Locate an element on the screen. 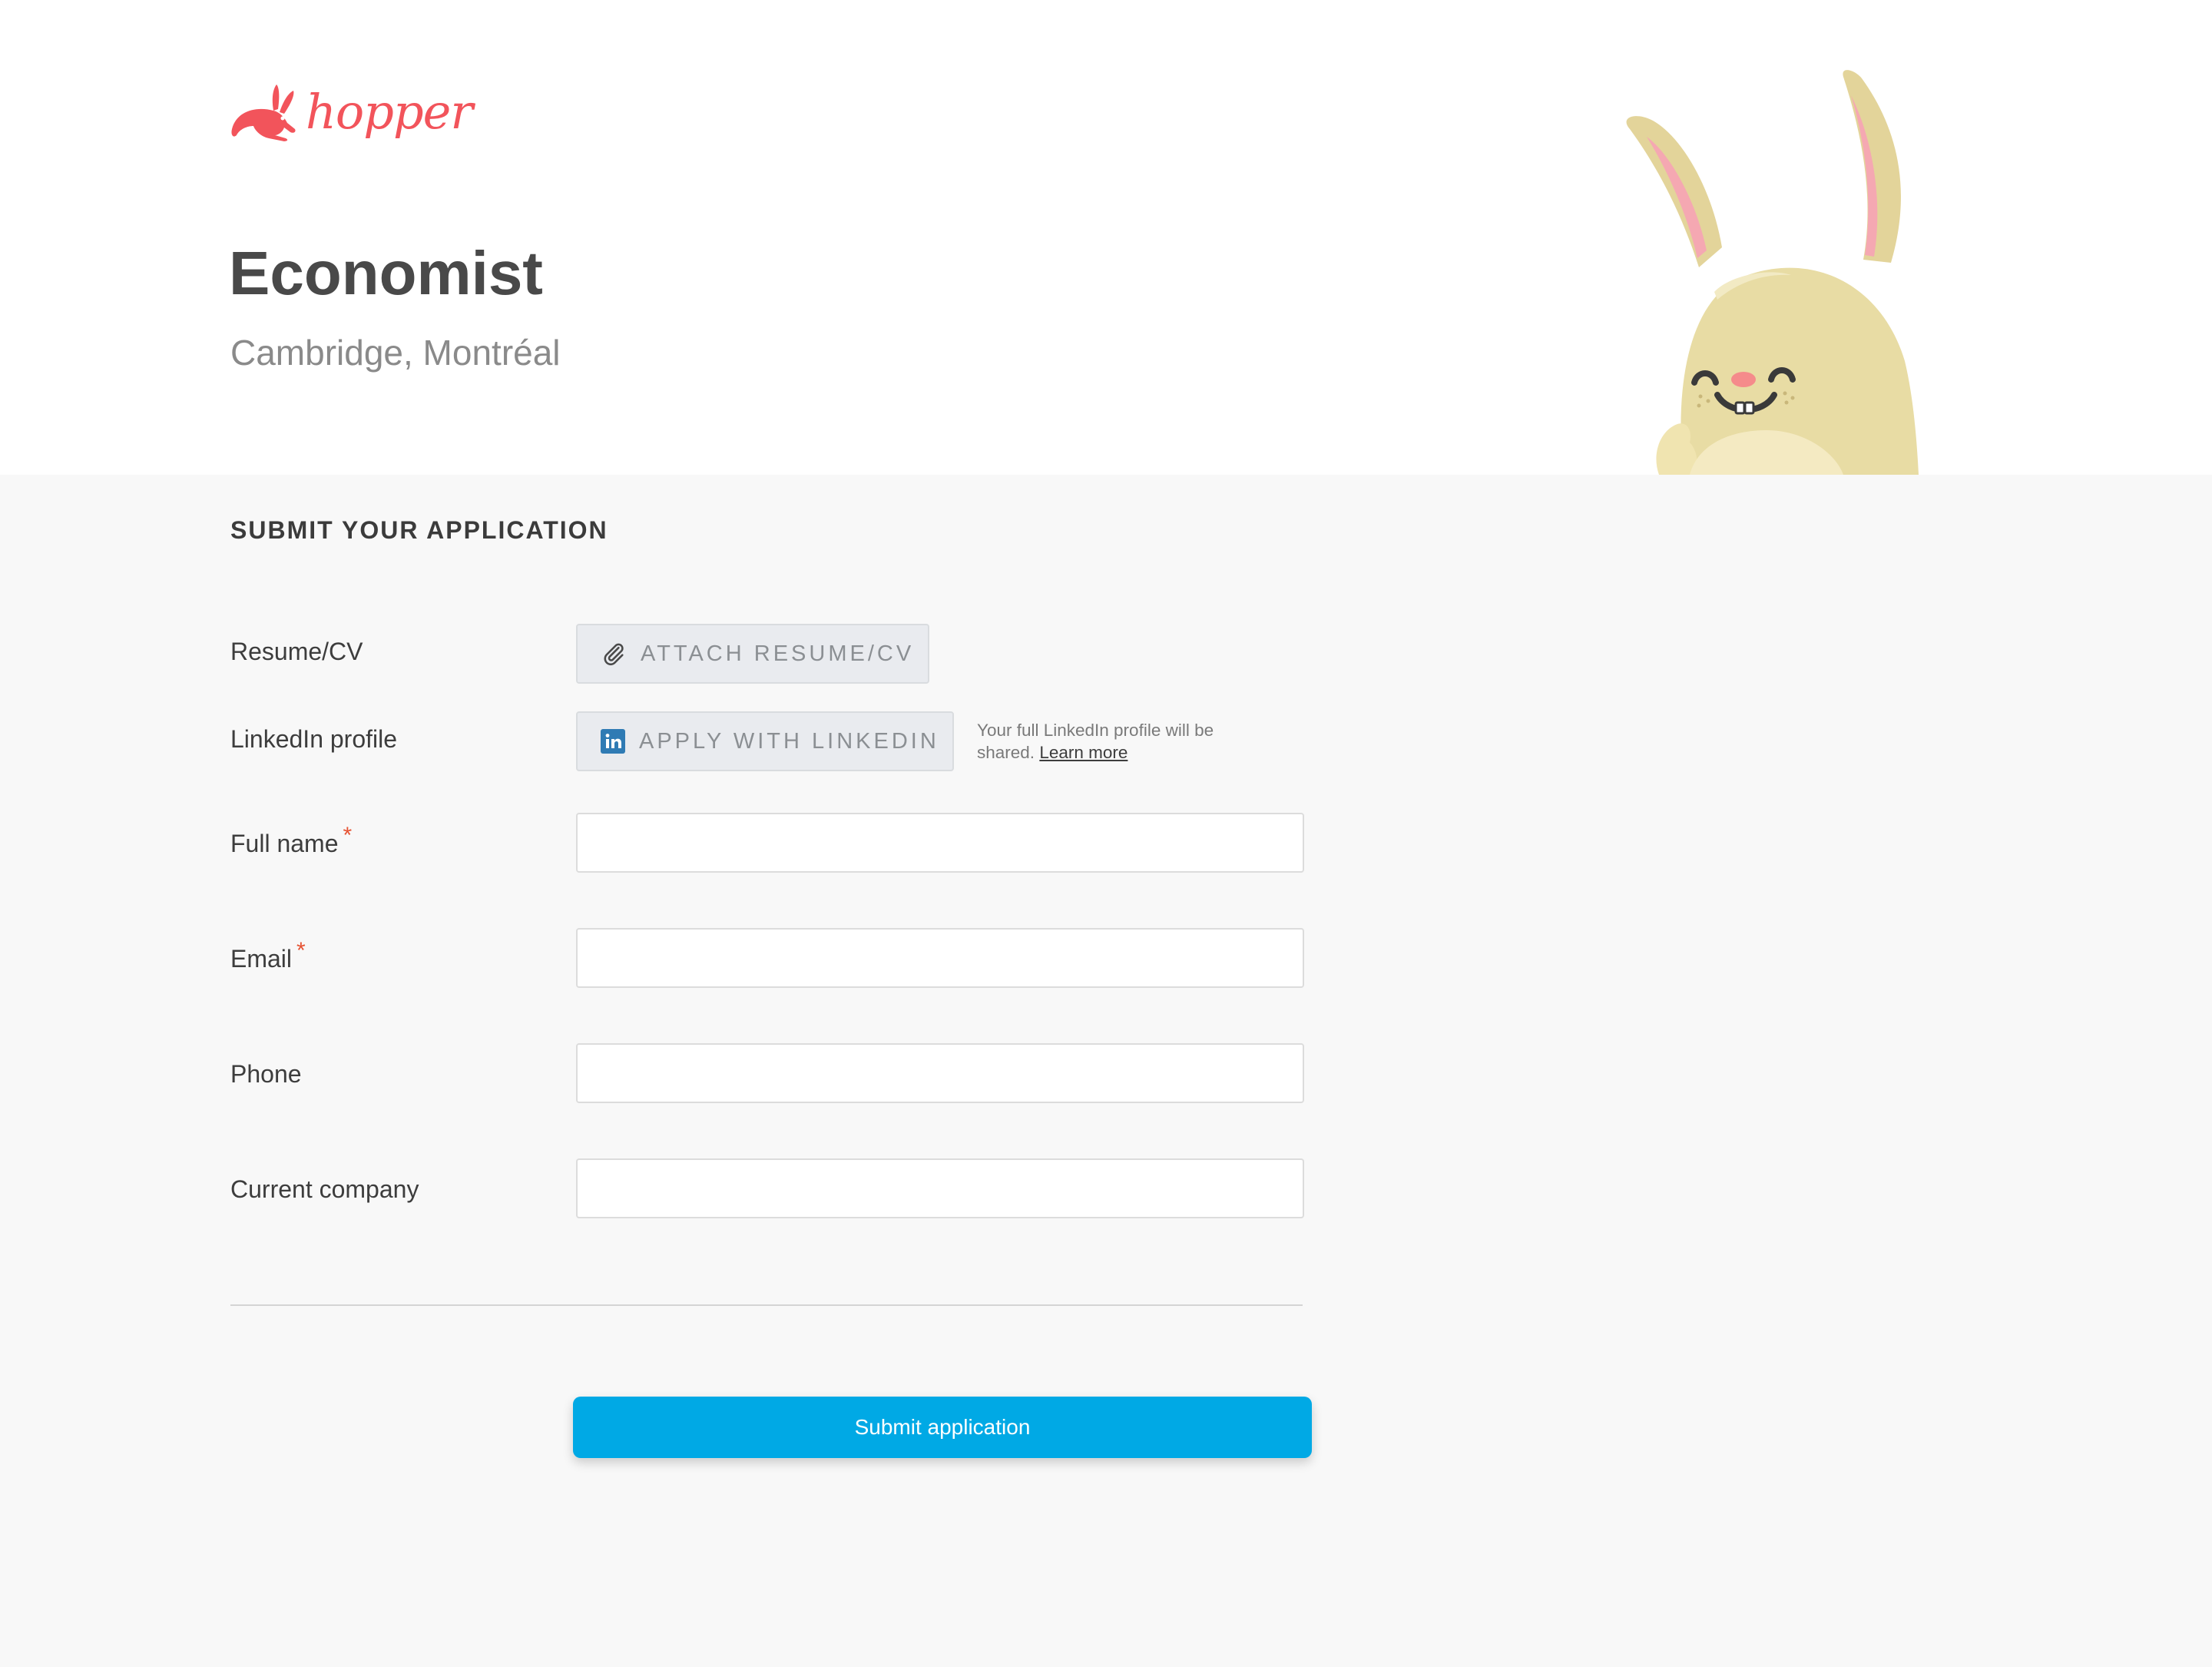 The image size is (2212, 1667). full-name-input is located at coordinates (940, 843).